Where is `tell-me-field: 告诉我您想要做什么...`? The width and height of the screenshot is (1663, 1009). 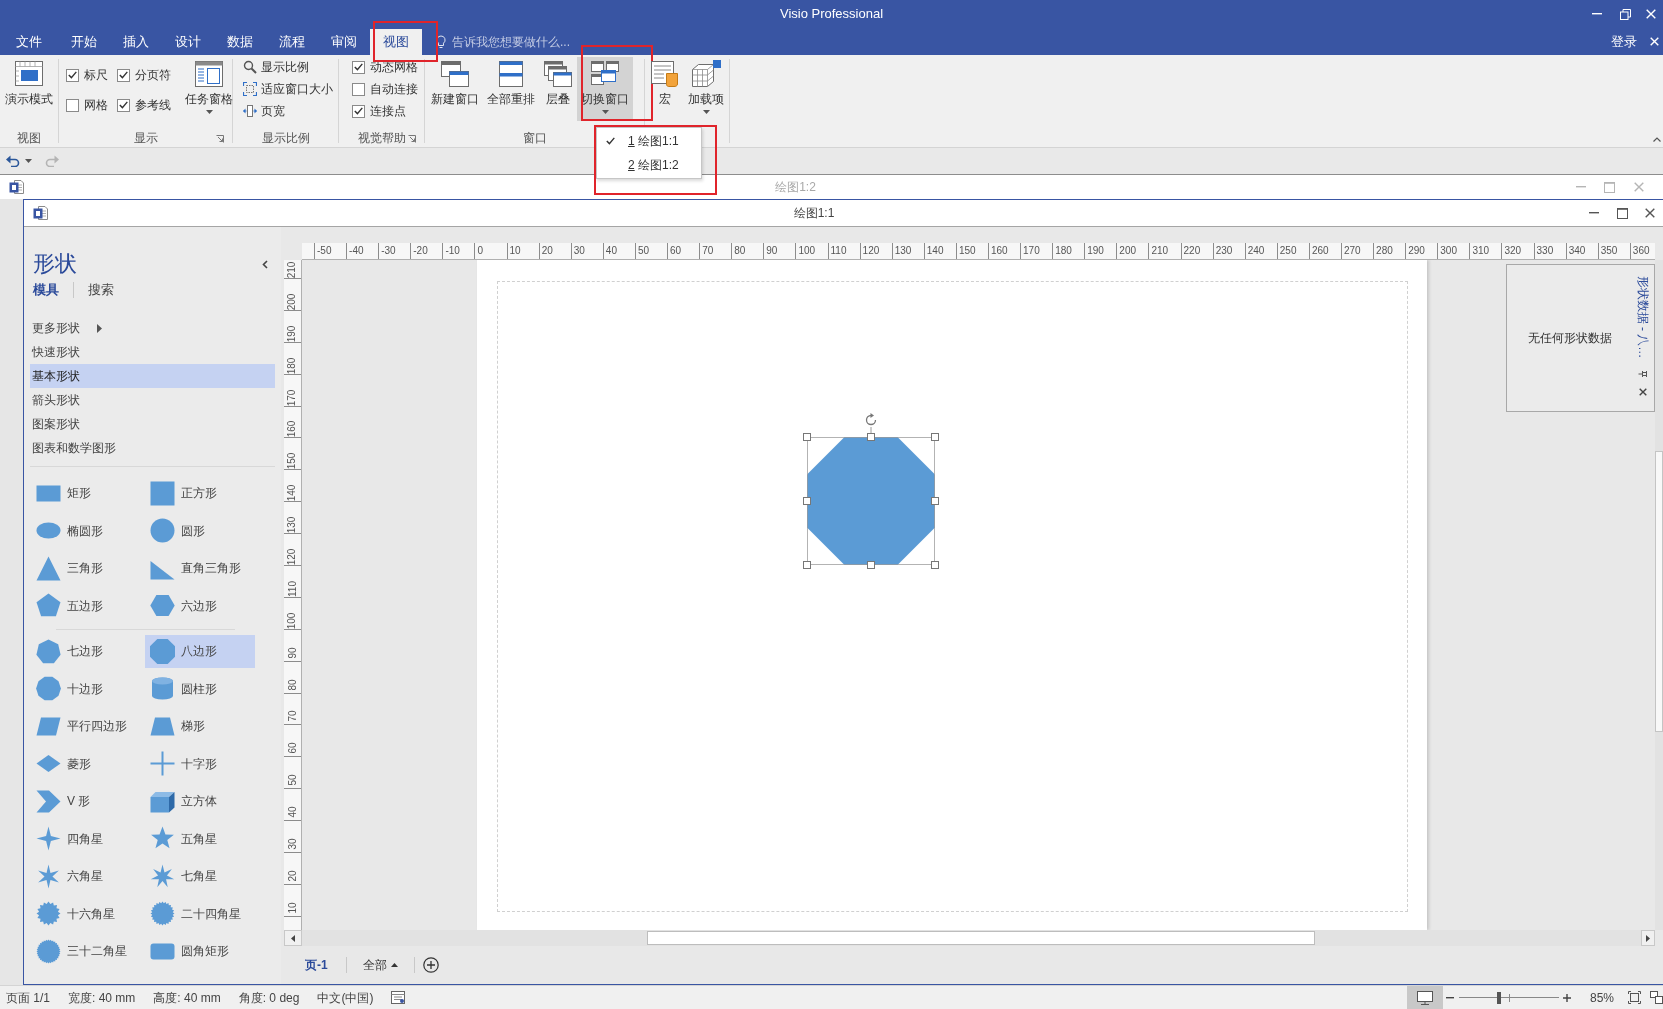
tell-me-field: 告诉我您想要做什么... is located at coordinates (527, 41).